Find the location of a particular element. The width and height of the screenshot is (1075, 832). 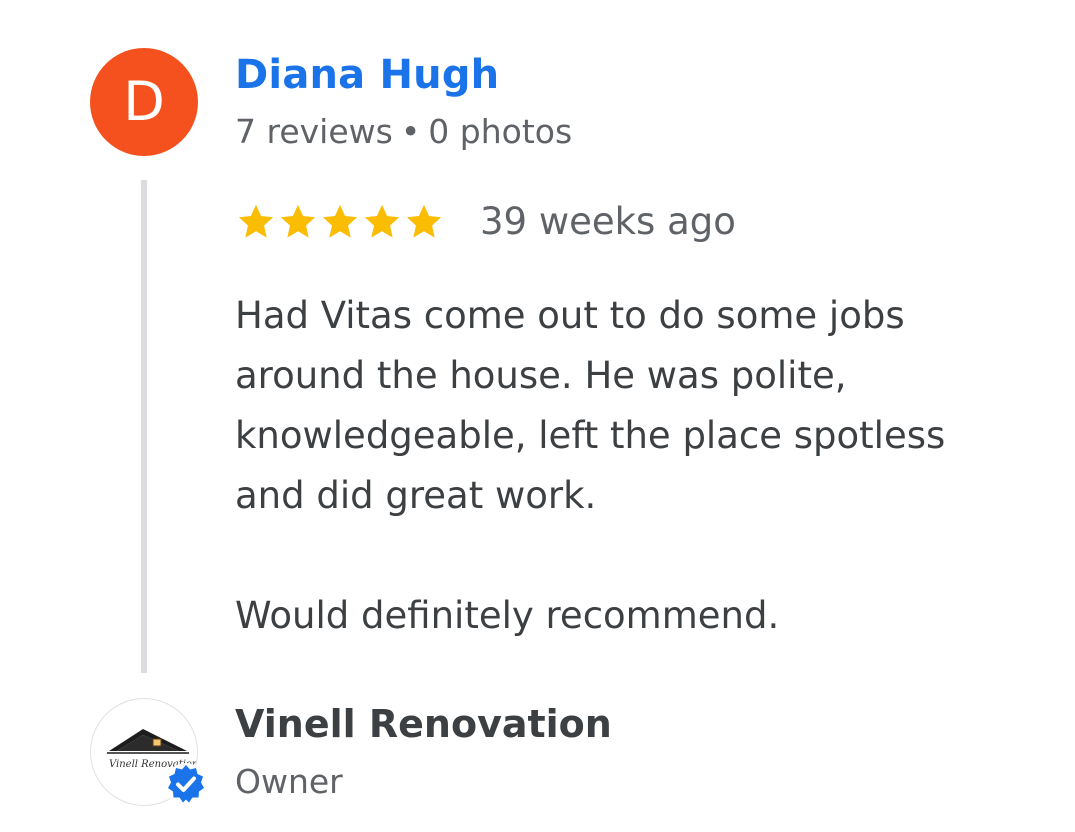

review-paragraph: Would definitely recommend. is located at coordinates (507, 615).